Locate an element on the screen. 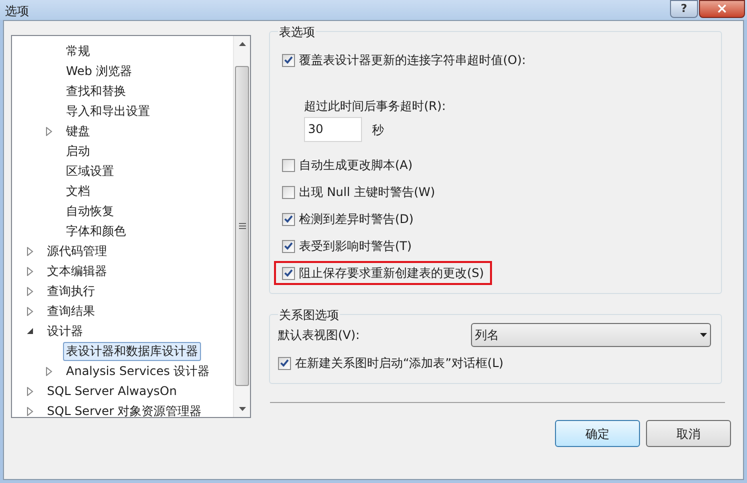 This screenshot has height=483, width=747. scroll-up-icon is located at coordinates (242, 44).